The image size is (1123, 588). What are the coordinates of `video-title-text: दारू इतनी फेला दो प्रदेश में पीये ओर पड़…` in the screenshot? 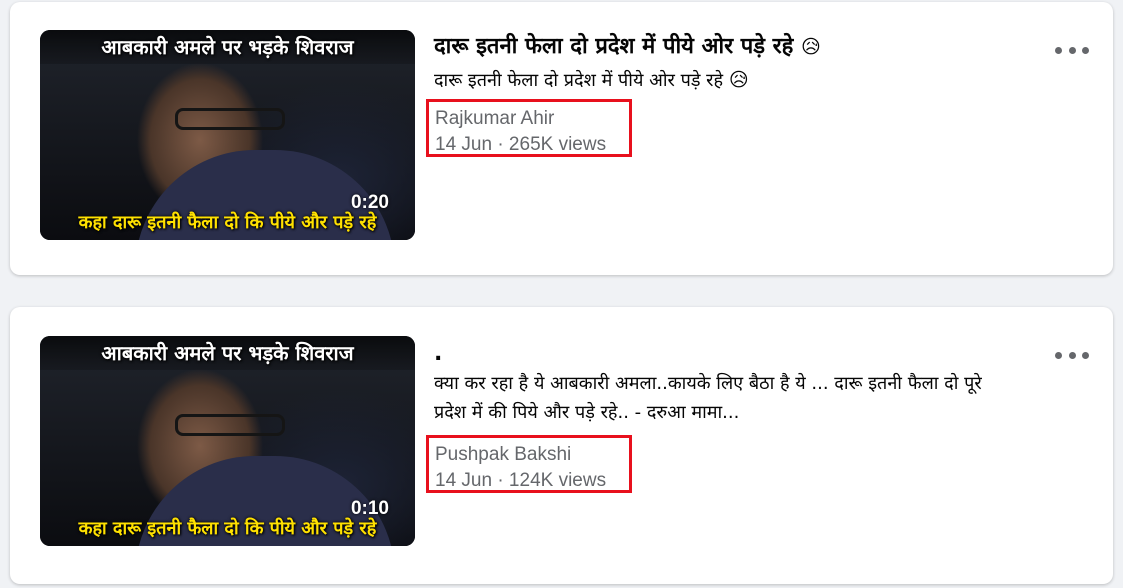 It's located at (614, 46).